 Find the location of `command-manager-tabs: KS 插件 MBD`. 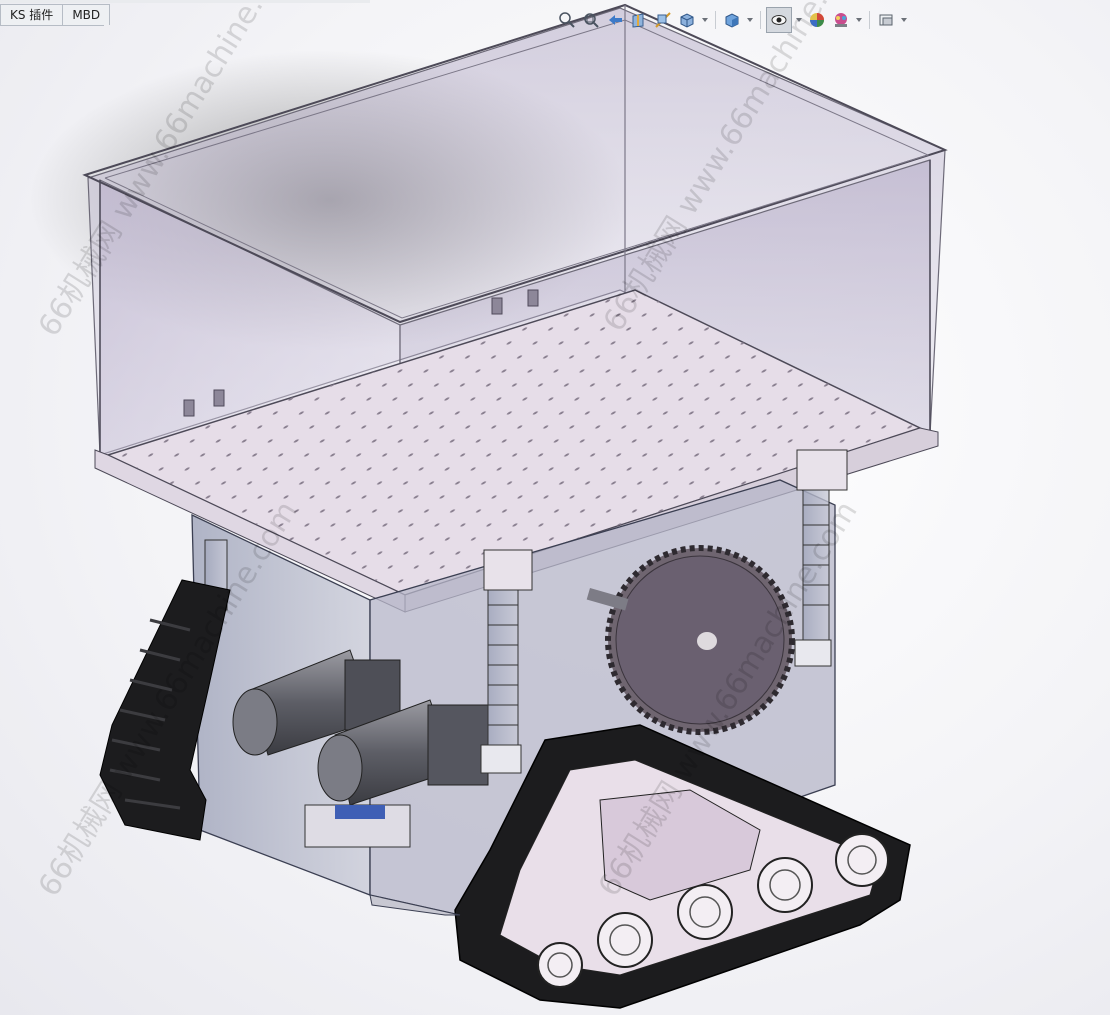

command-manager-tabs: KS 插件 MBD is located at coordinates (55, 15).